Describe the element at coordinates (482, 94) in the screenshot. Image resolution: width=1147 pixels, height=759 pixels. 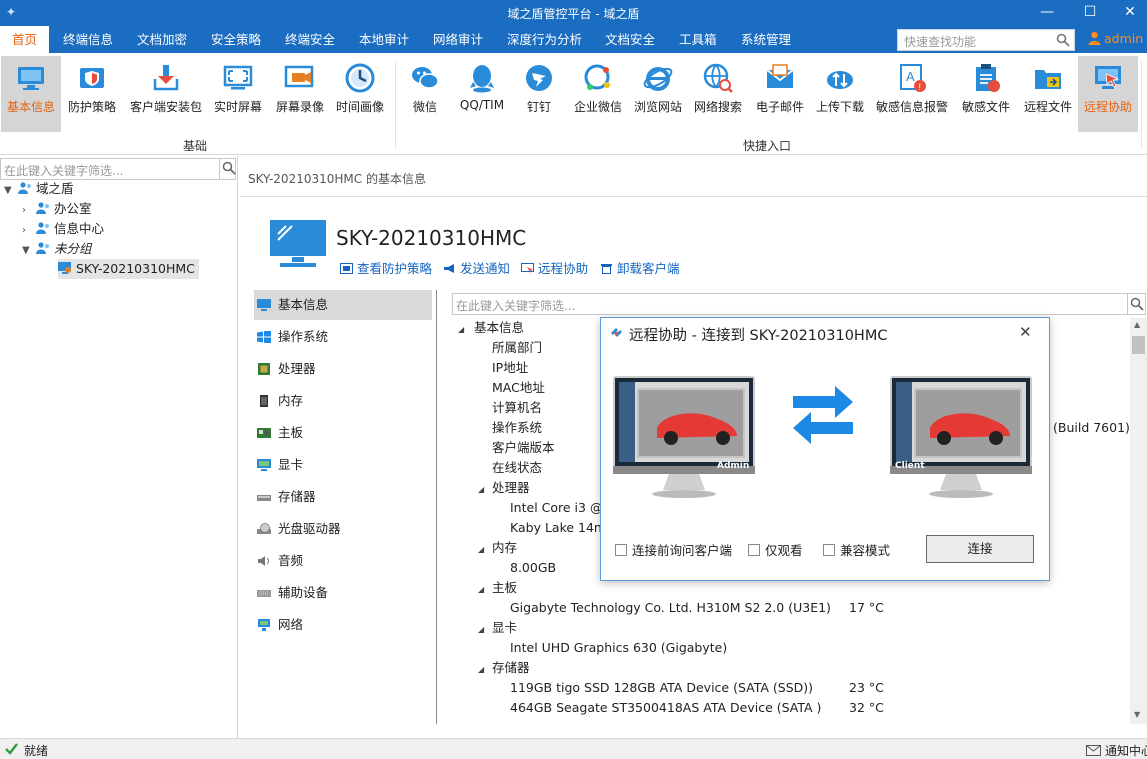
I see `ribbon-qq-button: QQ/TIM` at that location.